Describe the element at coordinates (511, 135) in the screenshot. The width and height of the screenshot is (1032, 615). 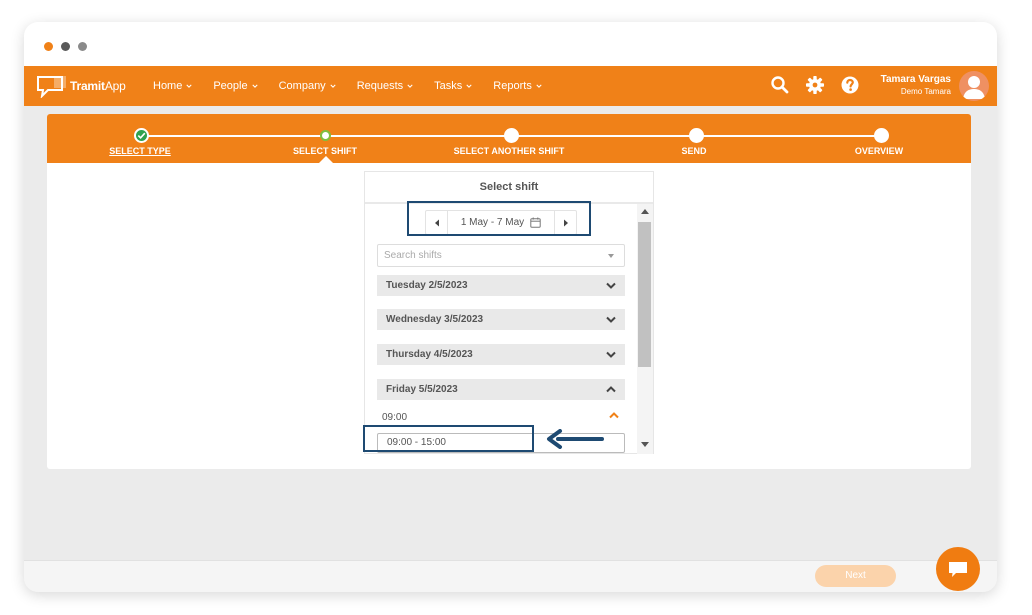
I see `step-select-another-shift-dot` at that location.